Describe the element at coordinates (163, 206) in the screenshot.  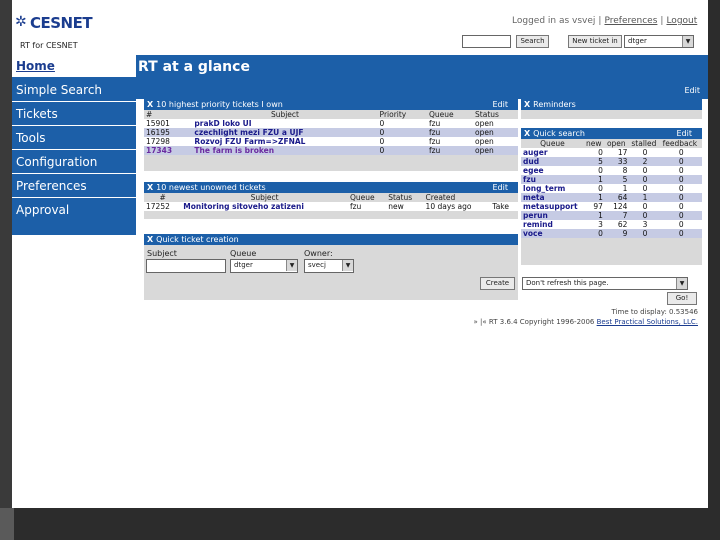
I see `ticket-id: 17252` at that location.